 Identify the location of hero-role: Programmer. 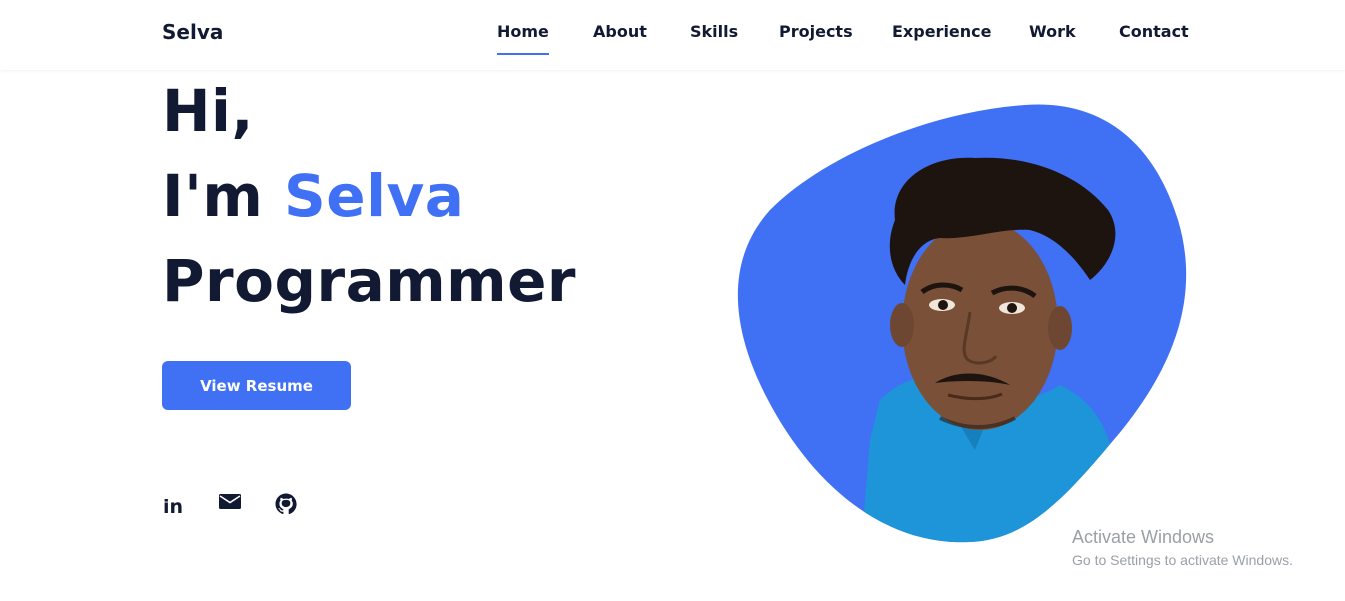
(369, 281).